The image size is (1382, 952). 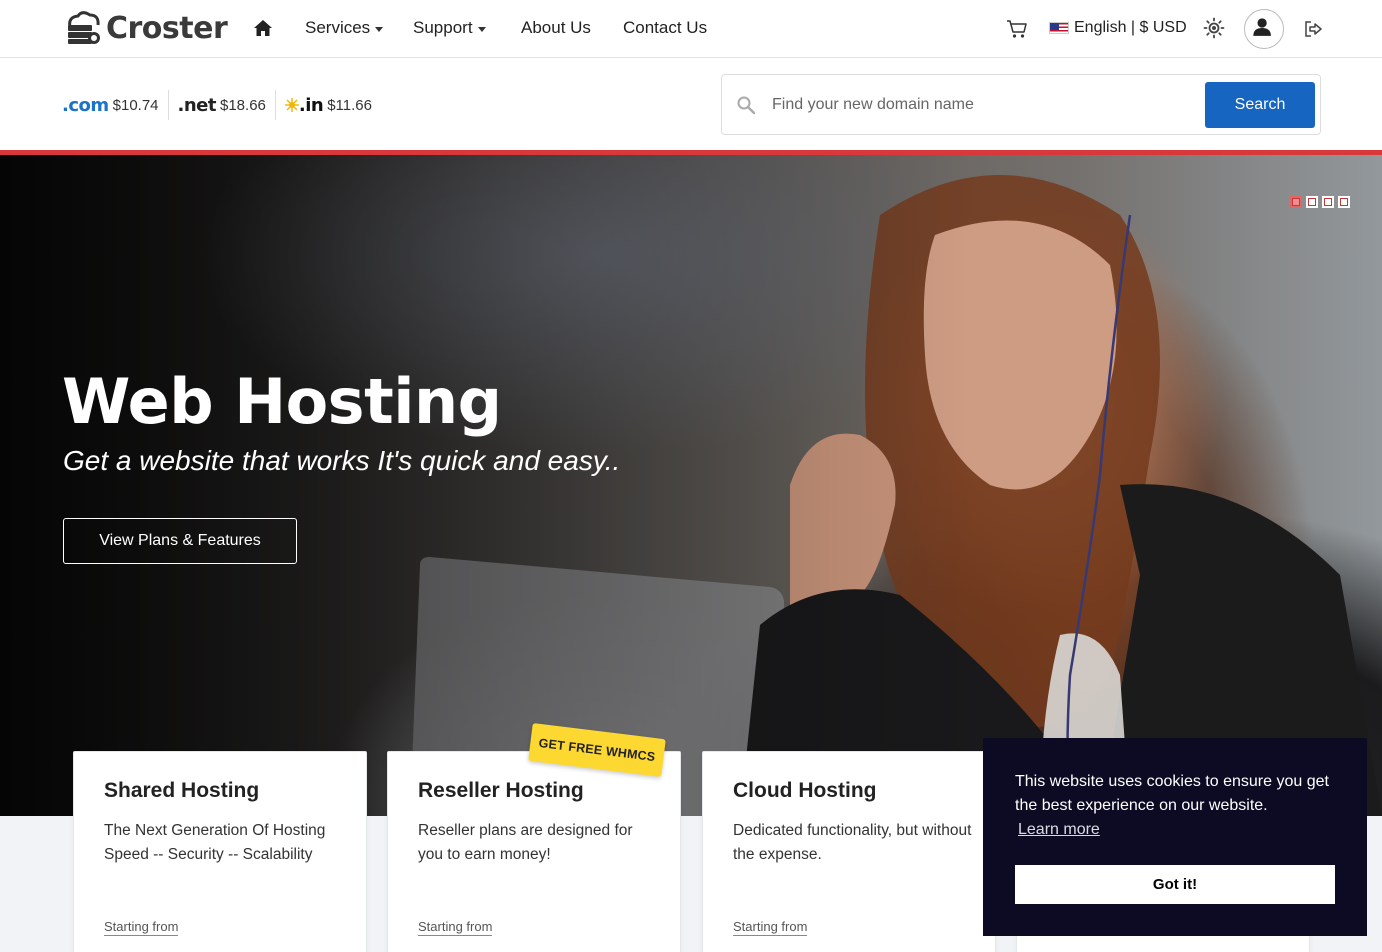 I want to click on user-icon, so click(x=1262, y=27).